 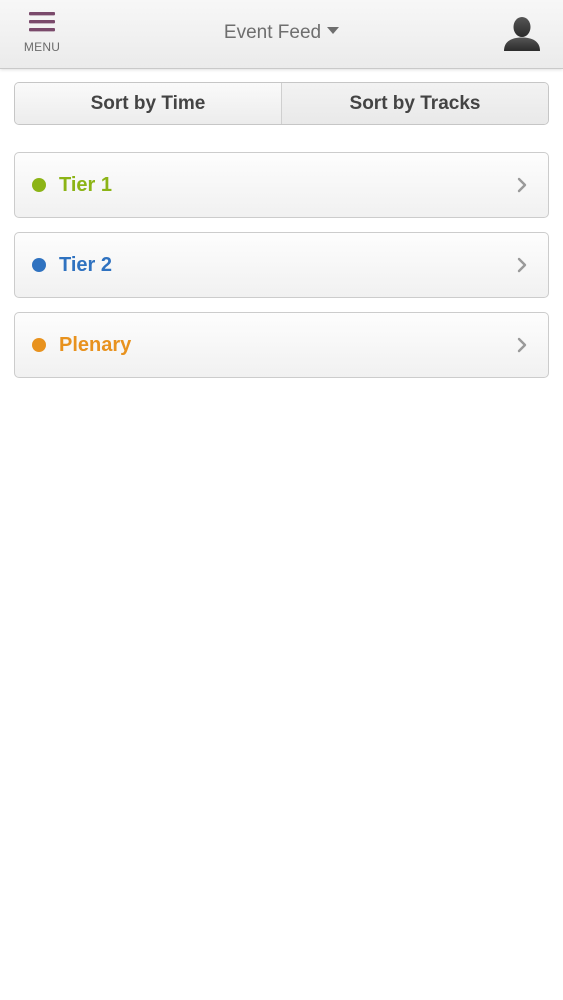 I want to click on profile-button, so click(x=522, y=35).